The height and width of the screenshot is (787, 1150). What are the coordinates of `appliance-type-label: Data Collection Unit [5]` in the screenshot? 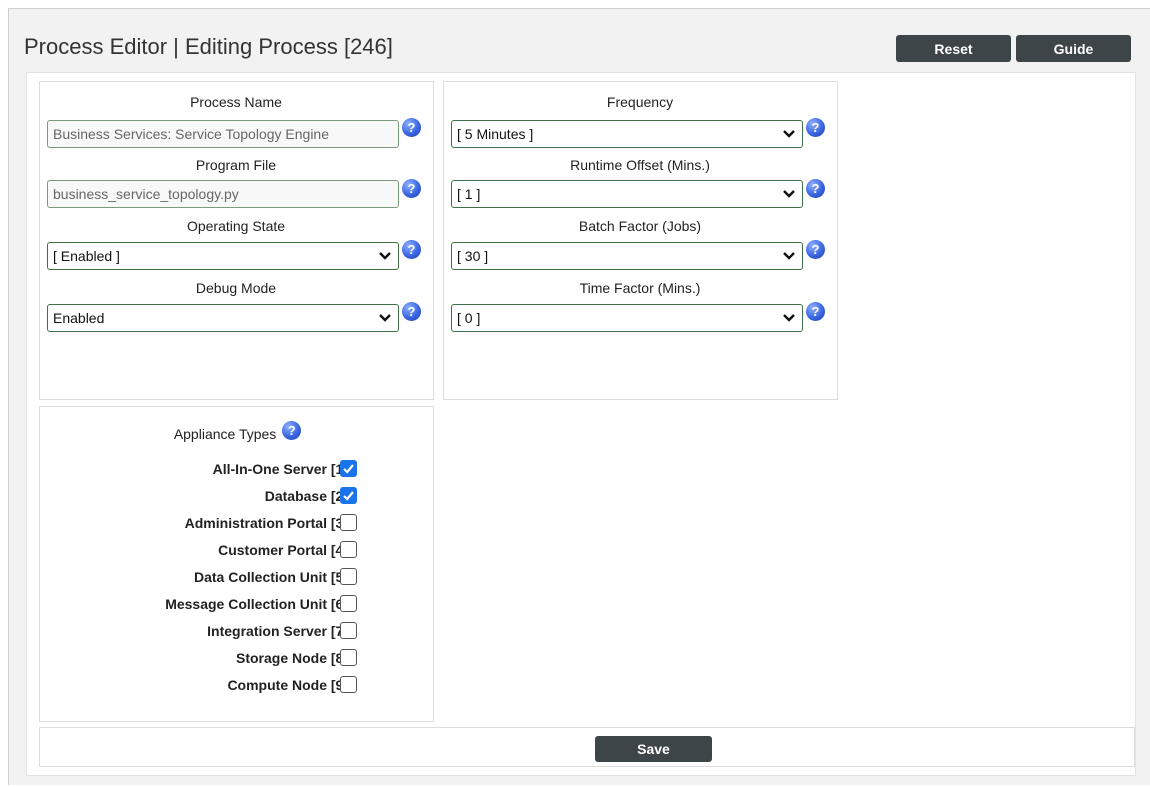 It's located at (270, 577).